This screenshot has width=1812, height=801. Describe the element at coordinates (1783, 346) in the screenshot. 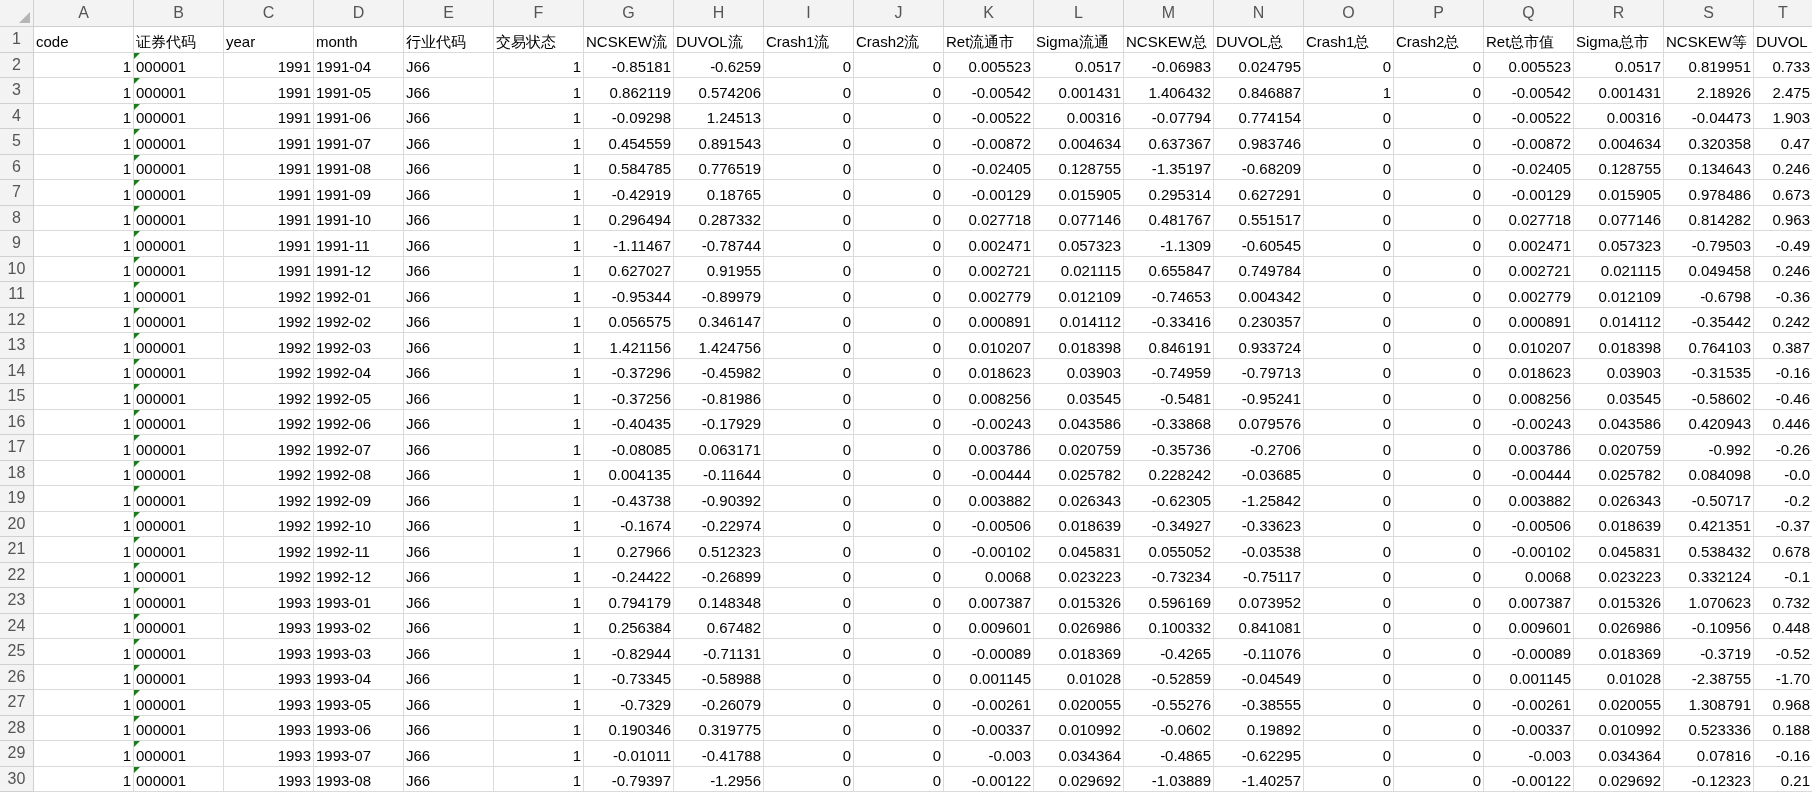

I see `table-cell: 0.387` at that location.